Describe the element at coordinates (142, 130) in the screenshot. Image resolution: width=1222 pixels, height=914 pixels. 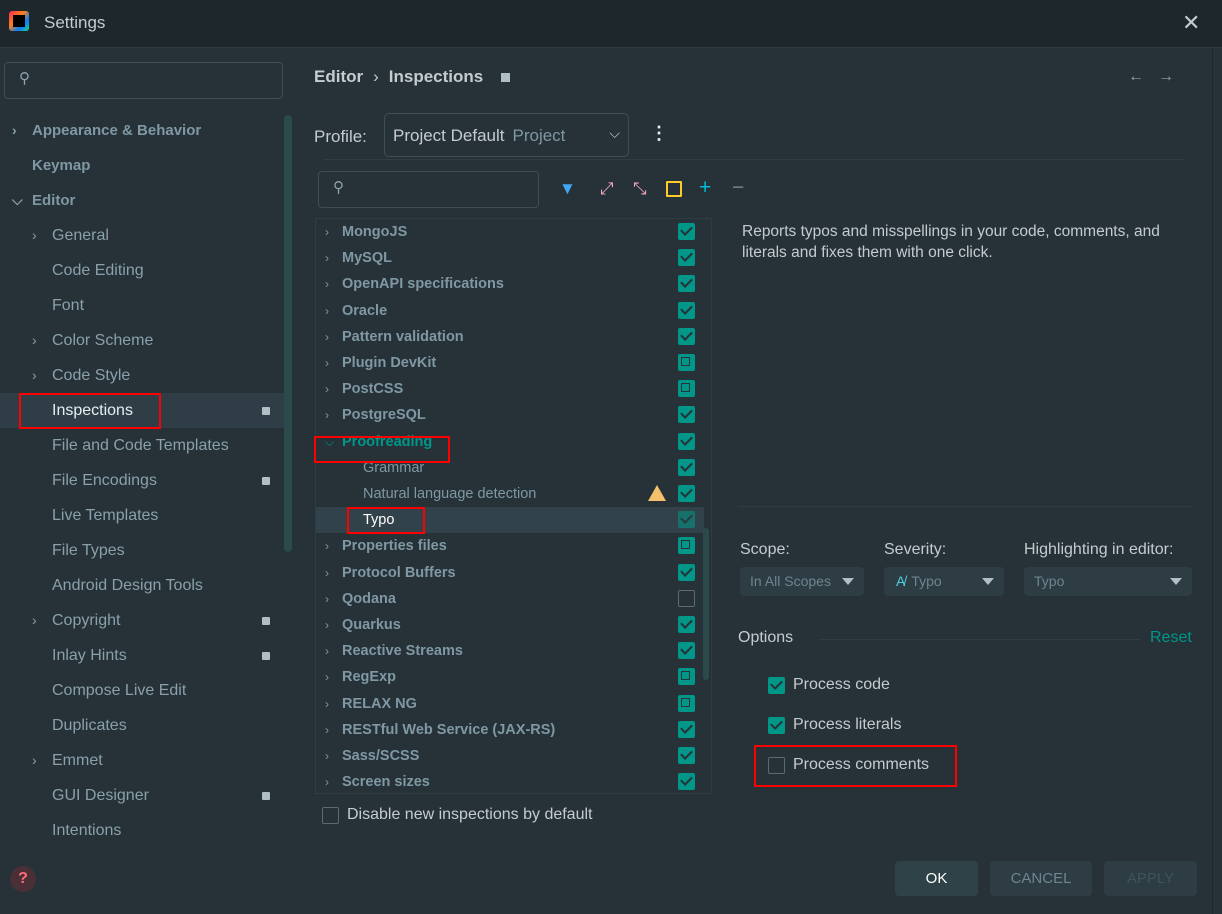
I see `sidebar-item-appearance-behavior: › Appearance & Behavior` at that location.